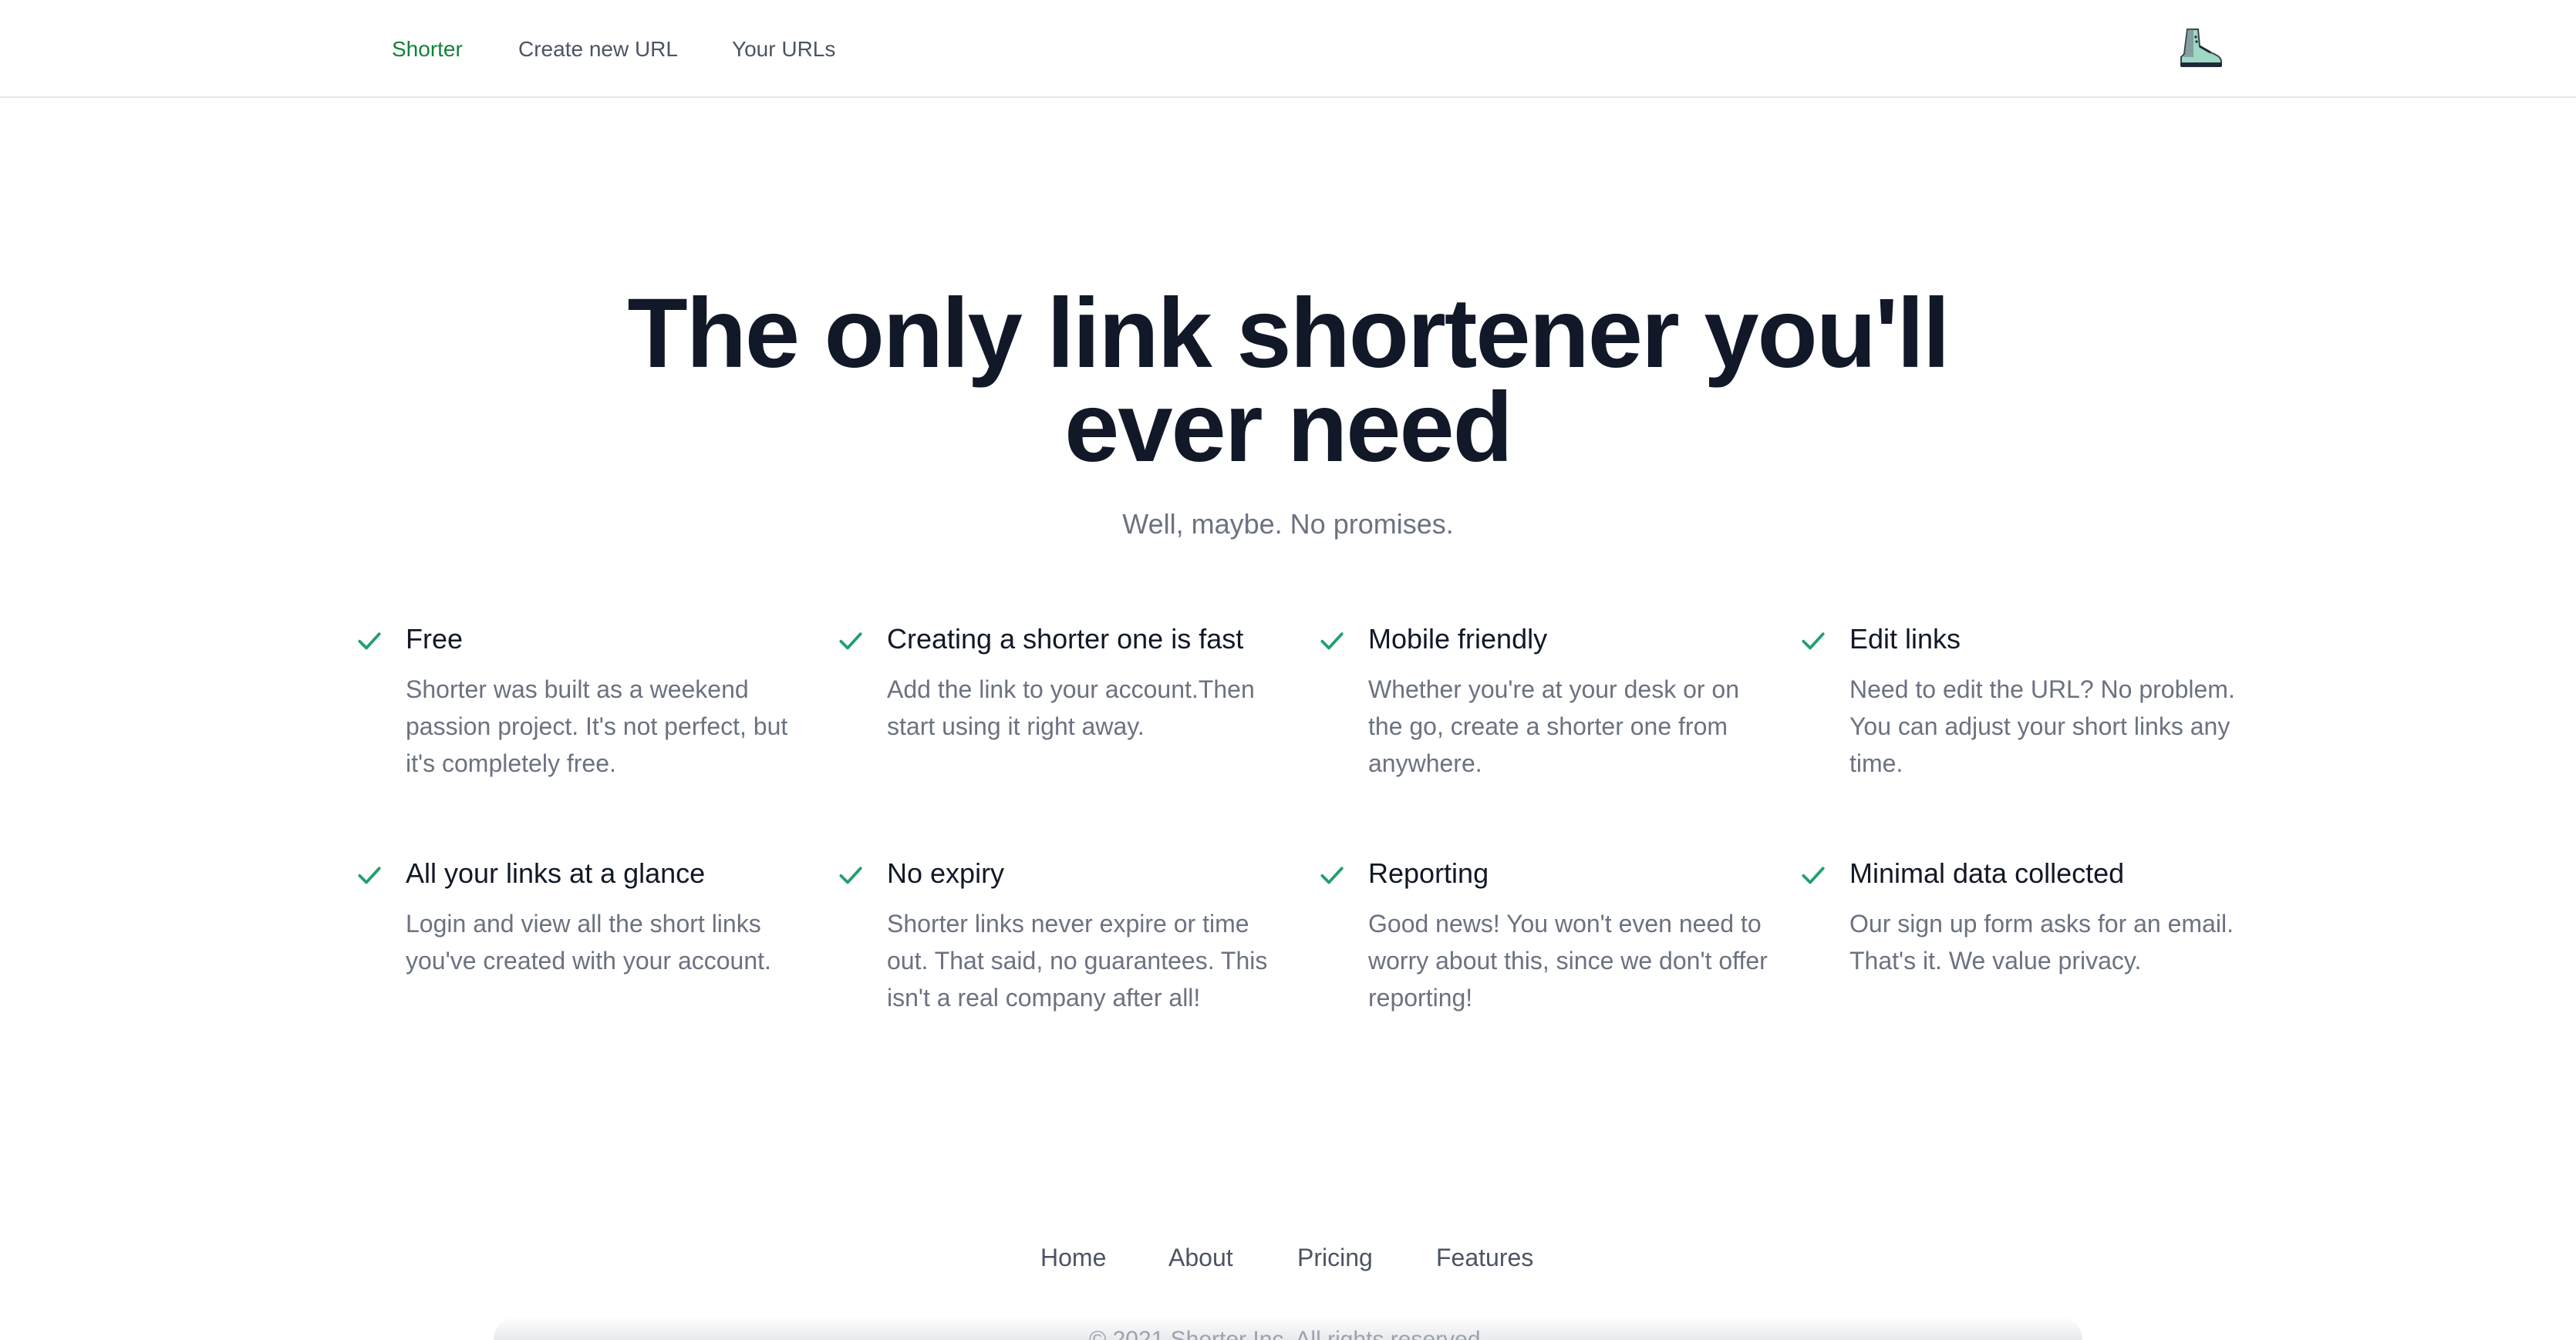  Describe the element at coordinates (1288, 1333) in the screenshot. I see `footer-copyright: © 2021 Shorter Inc. All rights reserved.` at that location.